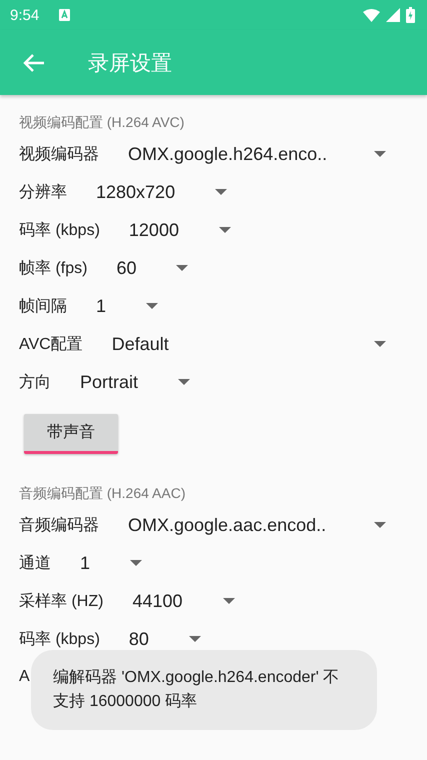 The height and width of the screenshot is (760, 427). Describe the element at coordinates (204, 690) in the screenshot. I see `error-toast: 编解码器 'OMX.google.h264.encoder' 不支持 16000000 码率` at that location.